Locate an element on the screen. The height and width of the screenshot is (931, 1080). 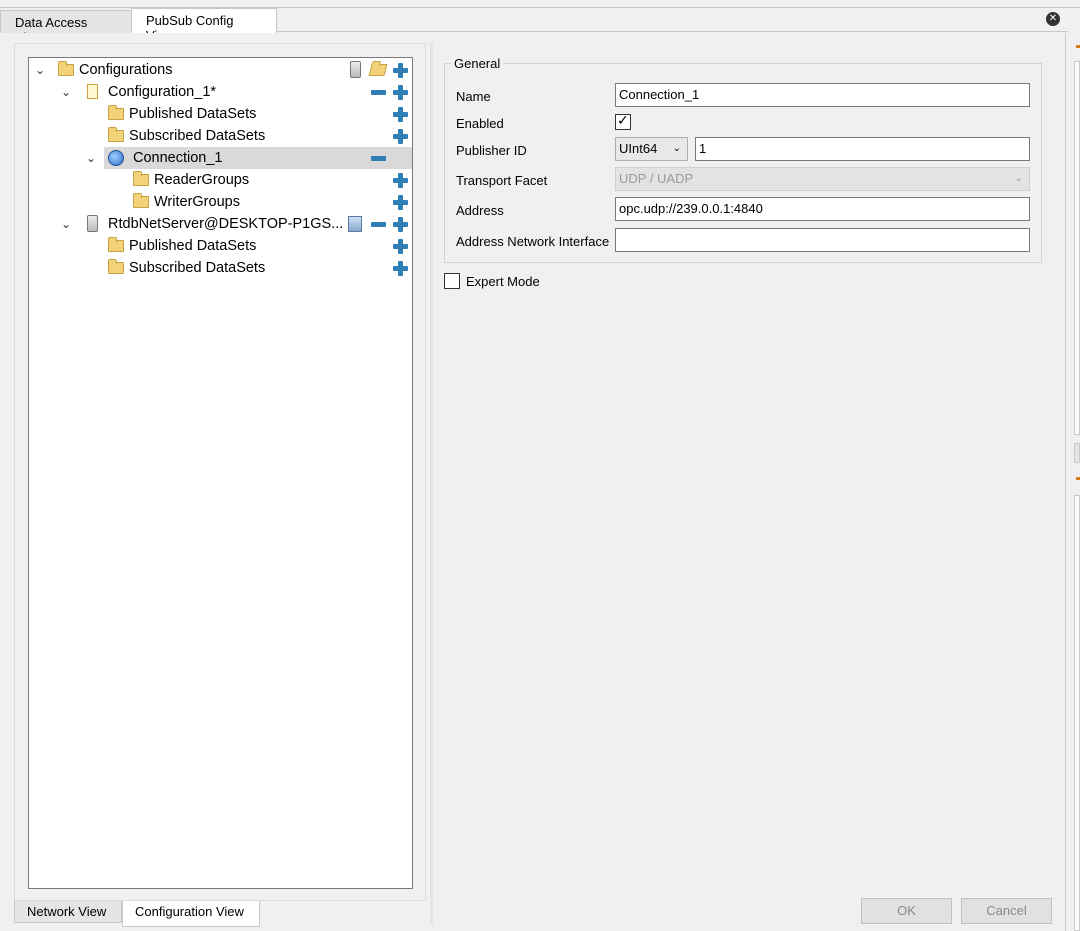
docked-panel-top is located at coordinates (1077, 248).